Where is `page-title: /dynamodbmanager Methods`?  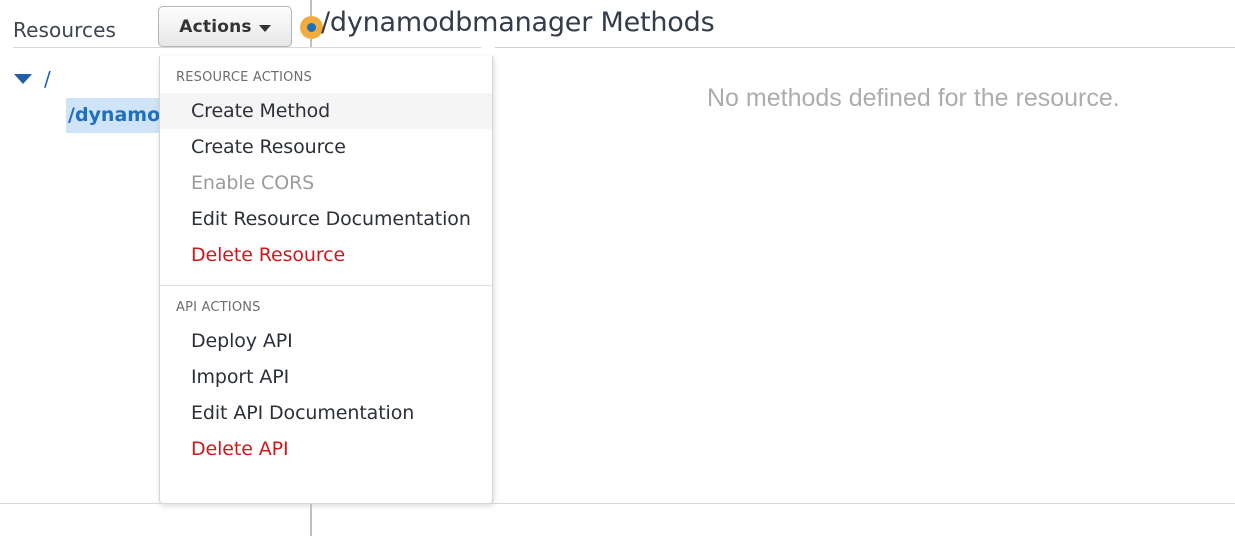
page-title: /dynamodbmanager Methods is located at coordinates (518, 22).